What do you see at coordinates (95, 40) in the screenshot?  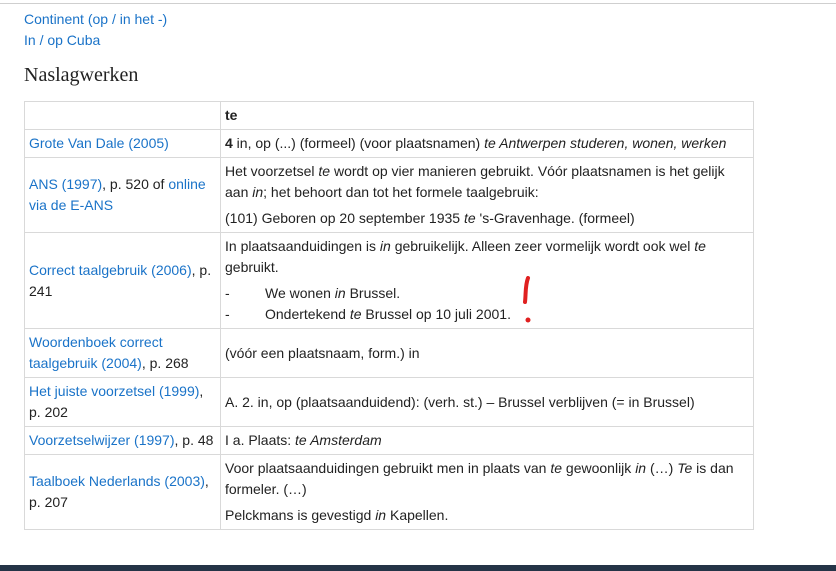 I see `link-cuba: In / op Cuba` at bounding box center [95, 40].